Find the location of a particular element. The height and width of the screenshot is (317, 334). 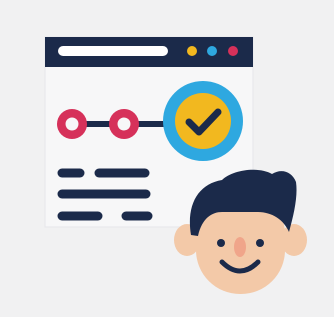

window-dot-blue is located at coordinates (212, 51).